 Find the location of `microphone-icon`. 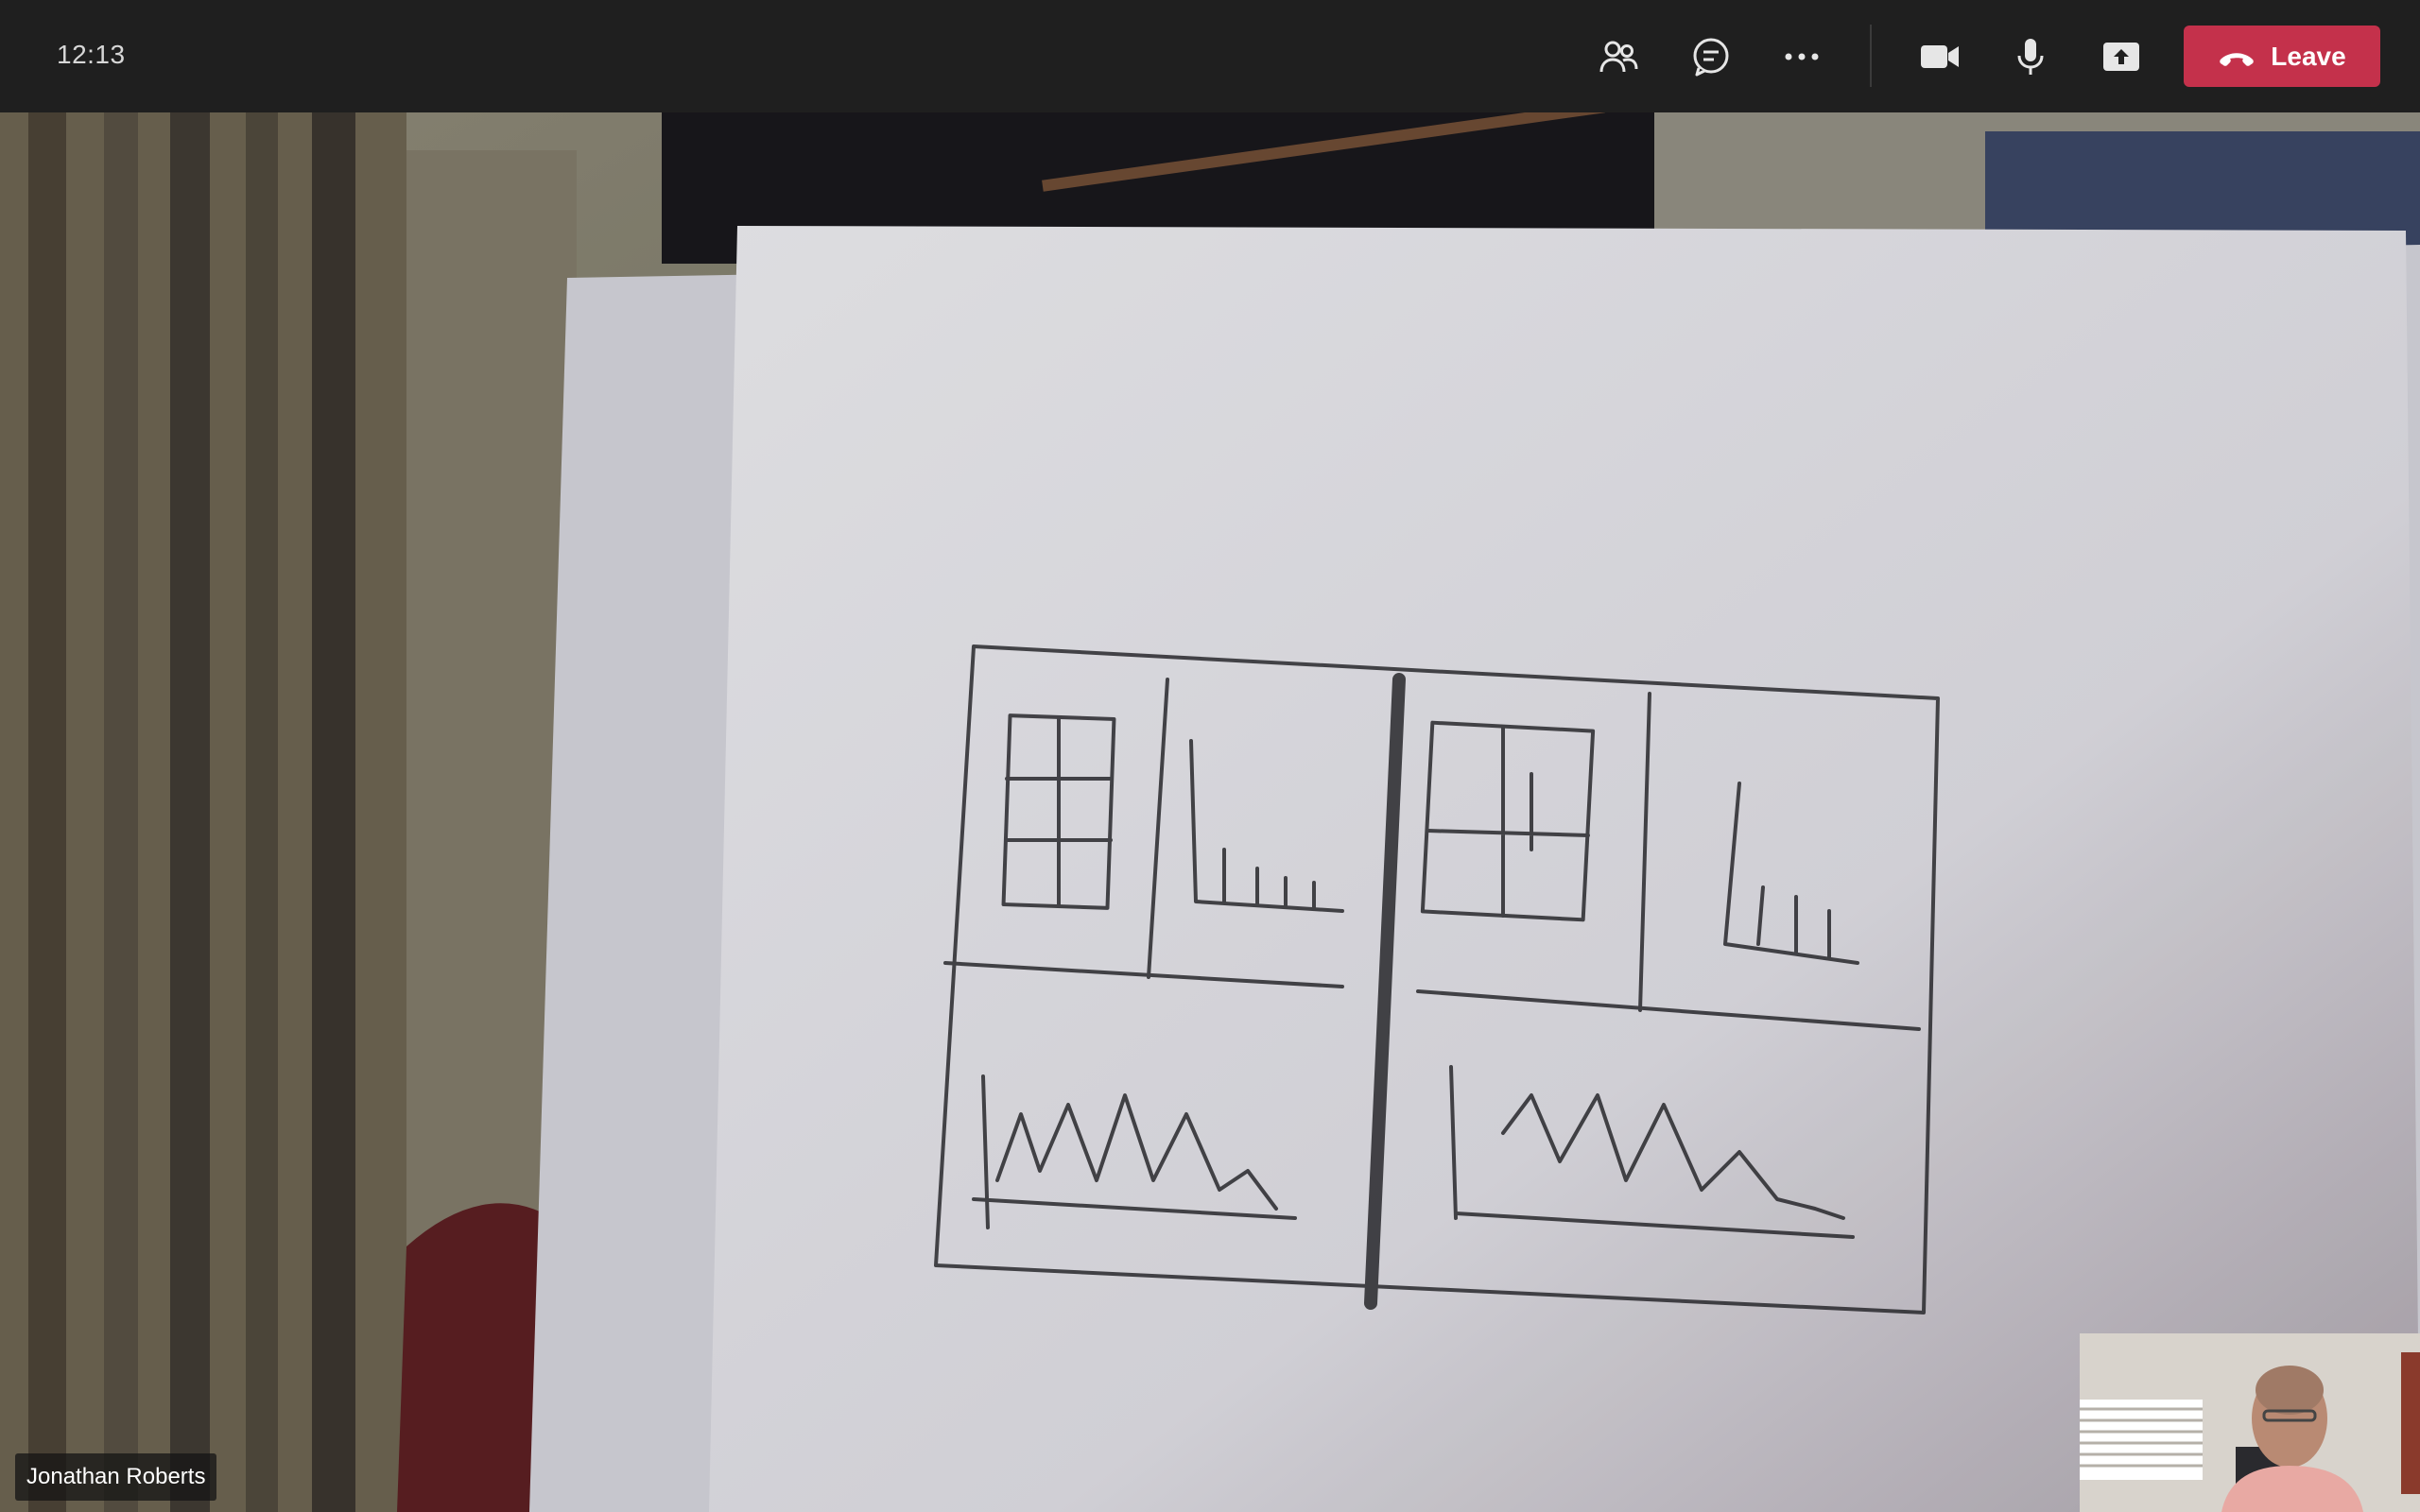

microphone-icon is located at coordinates (2031, 57).